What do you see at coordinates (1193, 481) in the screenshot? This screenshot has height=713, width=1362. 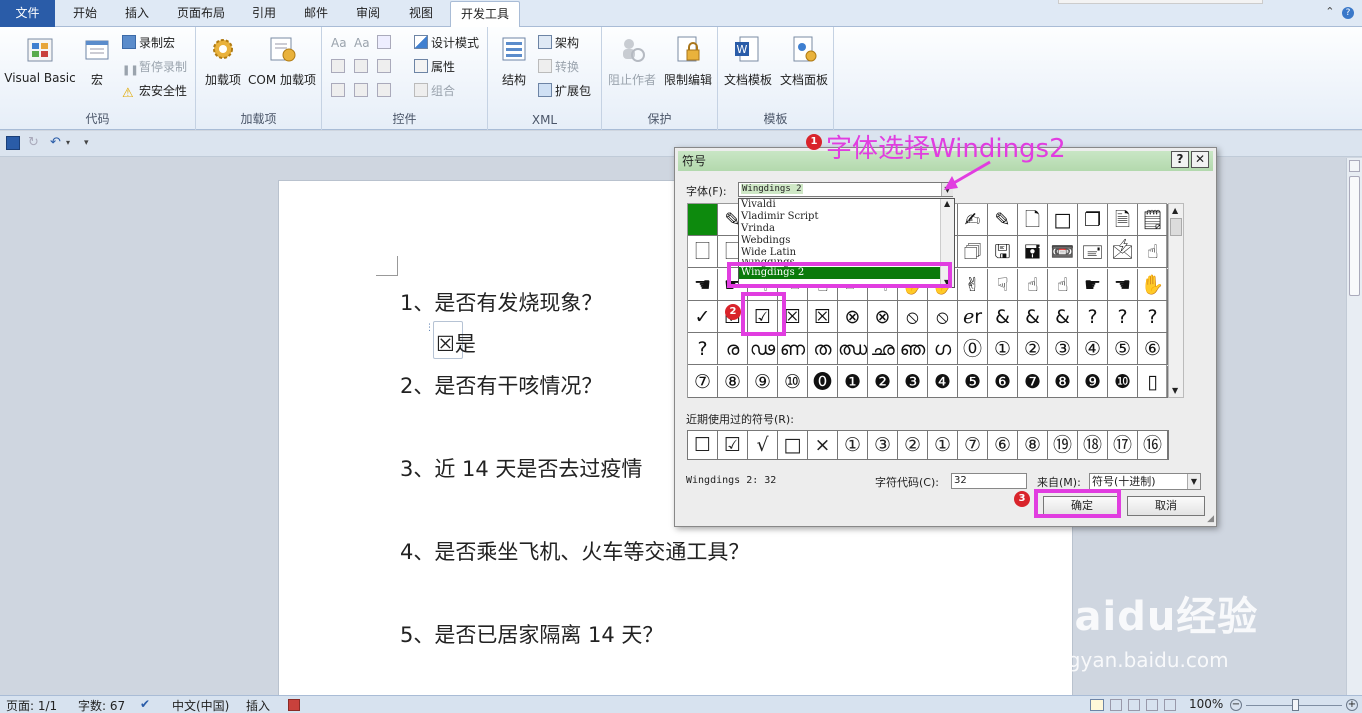 I see `from-dropdown-icon: ▼` at bounding box center [1193, 481].